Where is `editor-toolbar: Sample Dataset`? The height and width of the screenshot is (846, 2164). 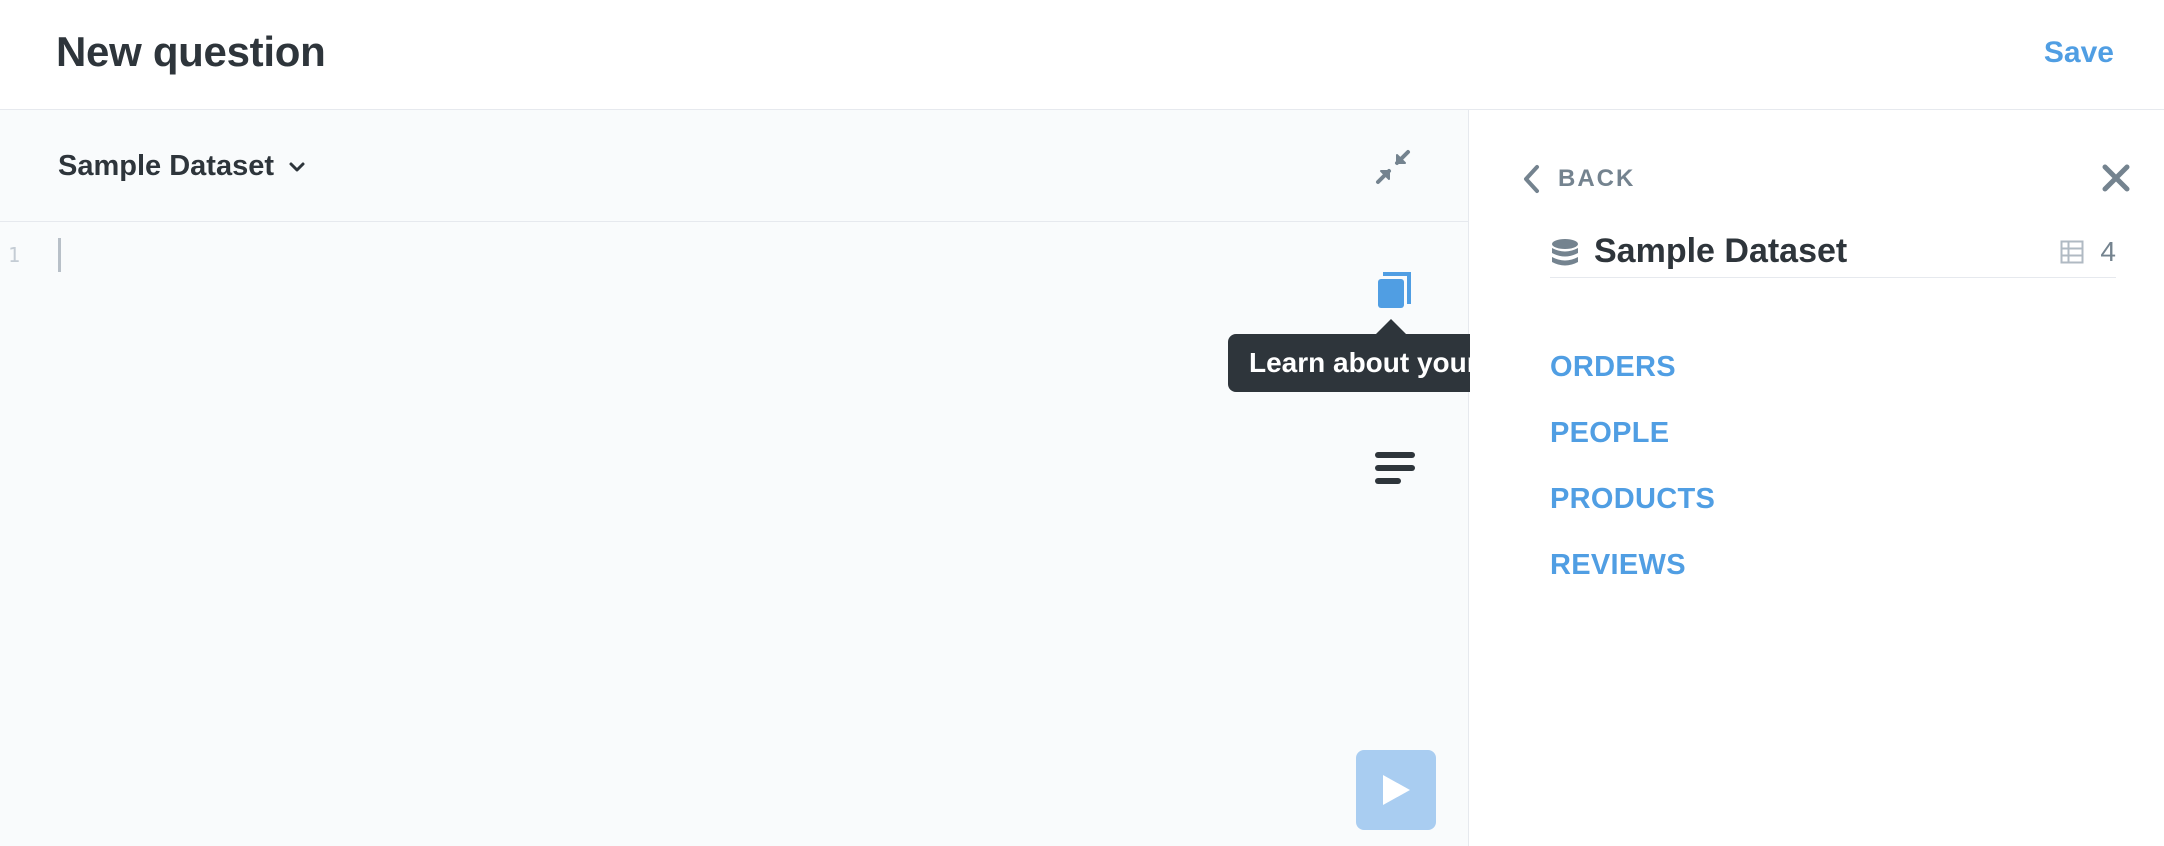
editor-toolbar: Sample Dataset is located at coordinates (734, 166).